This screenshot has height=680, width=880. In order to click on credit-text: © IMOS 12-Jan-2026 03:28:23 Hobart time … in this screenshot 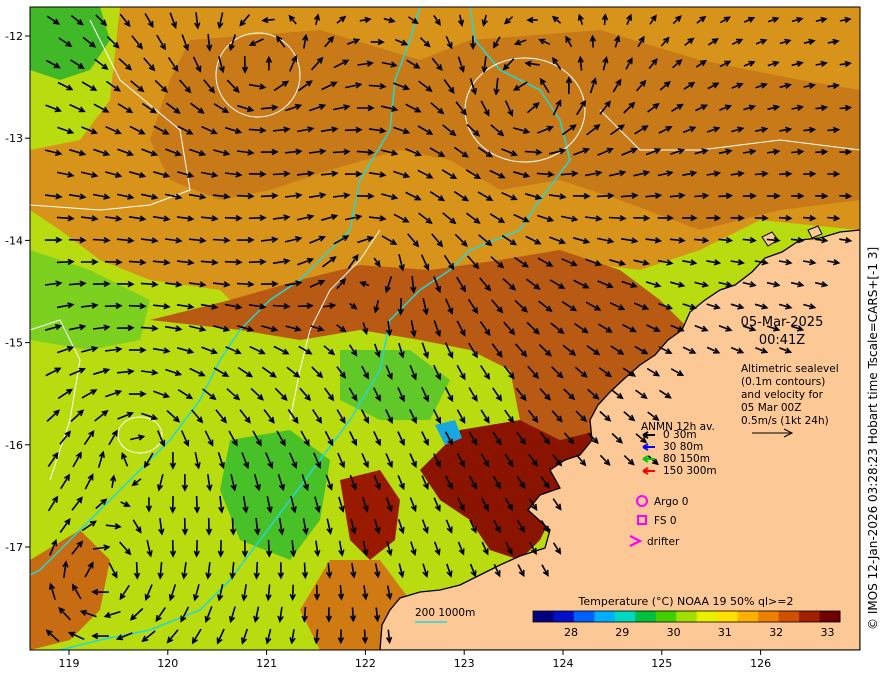, I will do `click(873, 438)`.